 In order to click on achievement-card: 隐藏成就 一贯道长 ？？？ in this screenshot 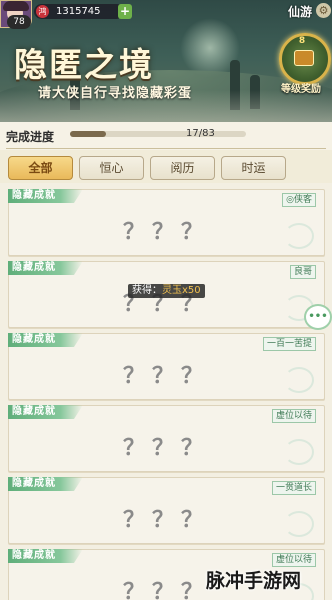, I will do `click(166, 510)`.